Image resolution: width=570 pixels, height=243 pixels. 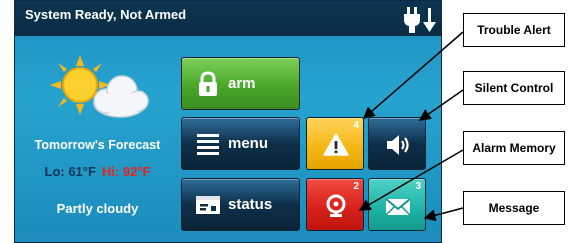 I want to click on arm-label: arm, so click(x=242, y=83).